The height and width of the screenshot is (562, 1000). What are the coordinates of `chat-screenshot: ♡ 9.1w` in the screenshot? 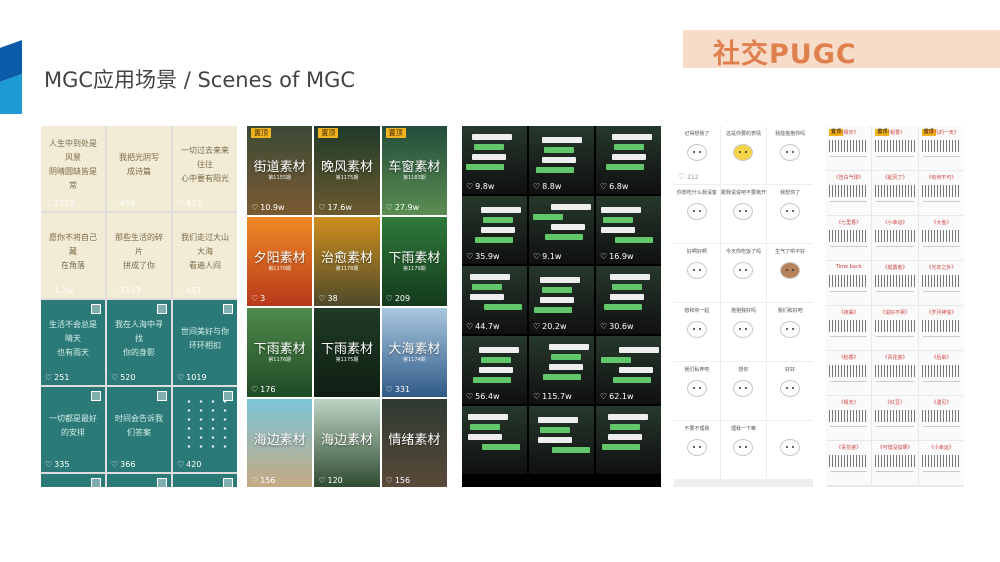 It's located at (561, 230).